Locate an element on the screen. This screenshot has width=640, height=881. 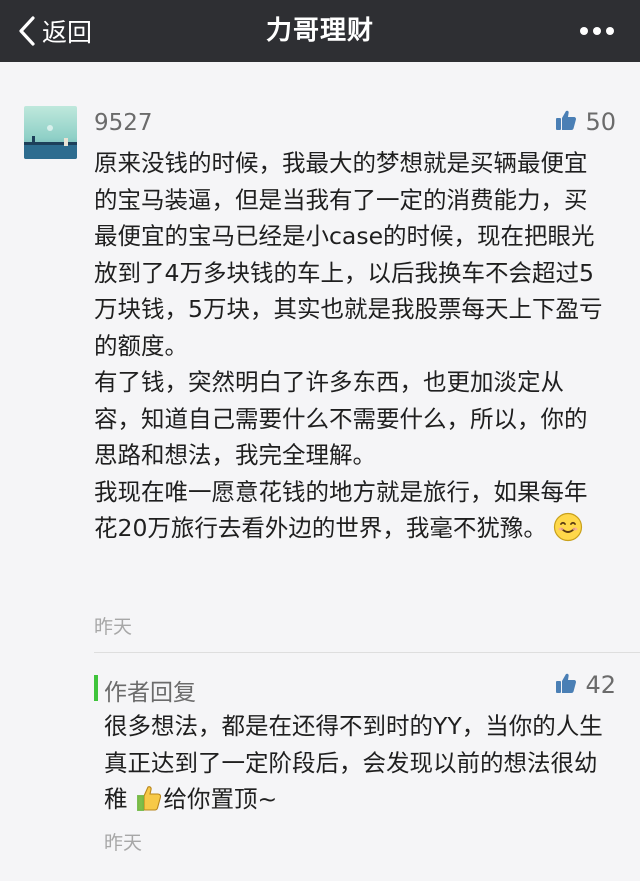
reply-like-count: 42 is located at coordinates (600, 685).